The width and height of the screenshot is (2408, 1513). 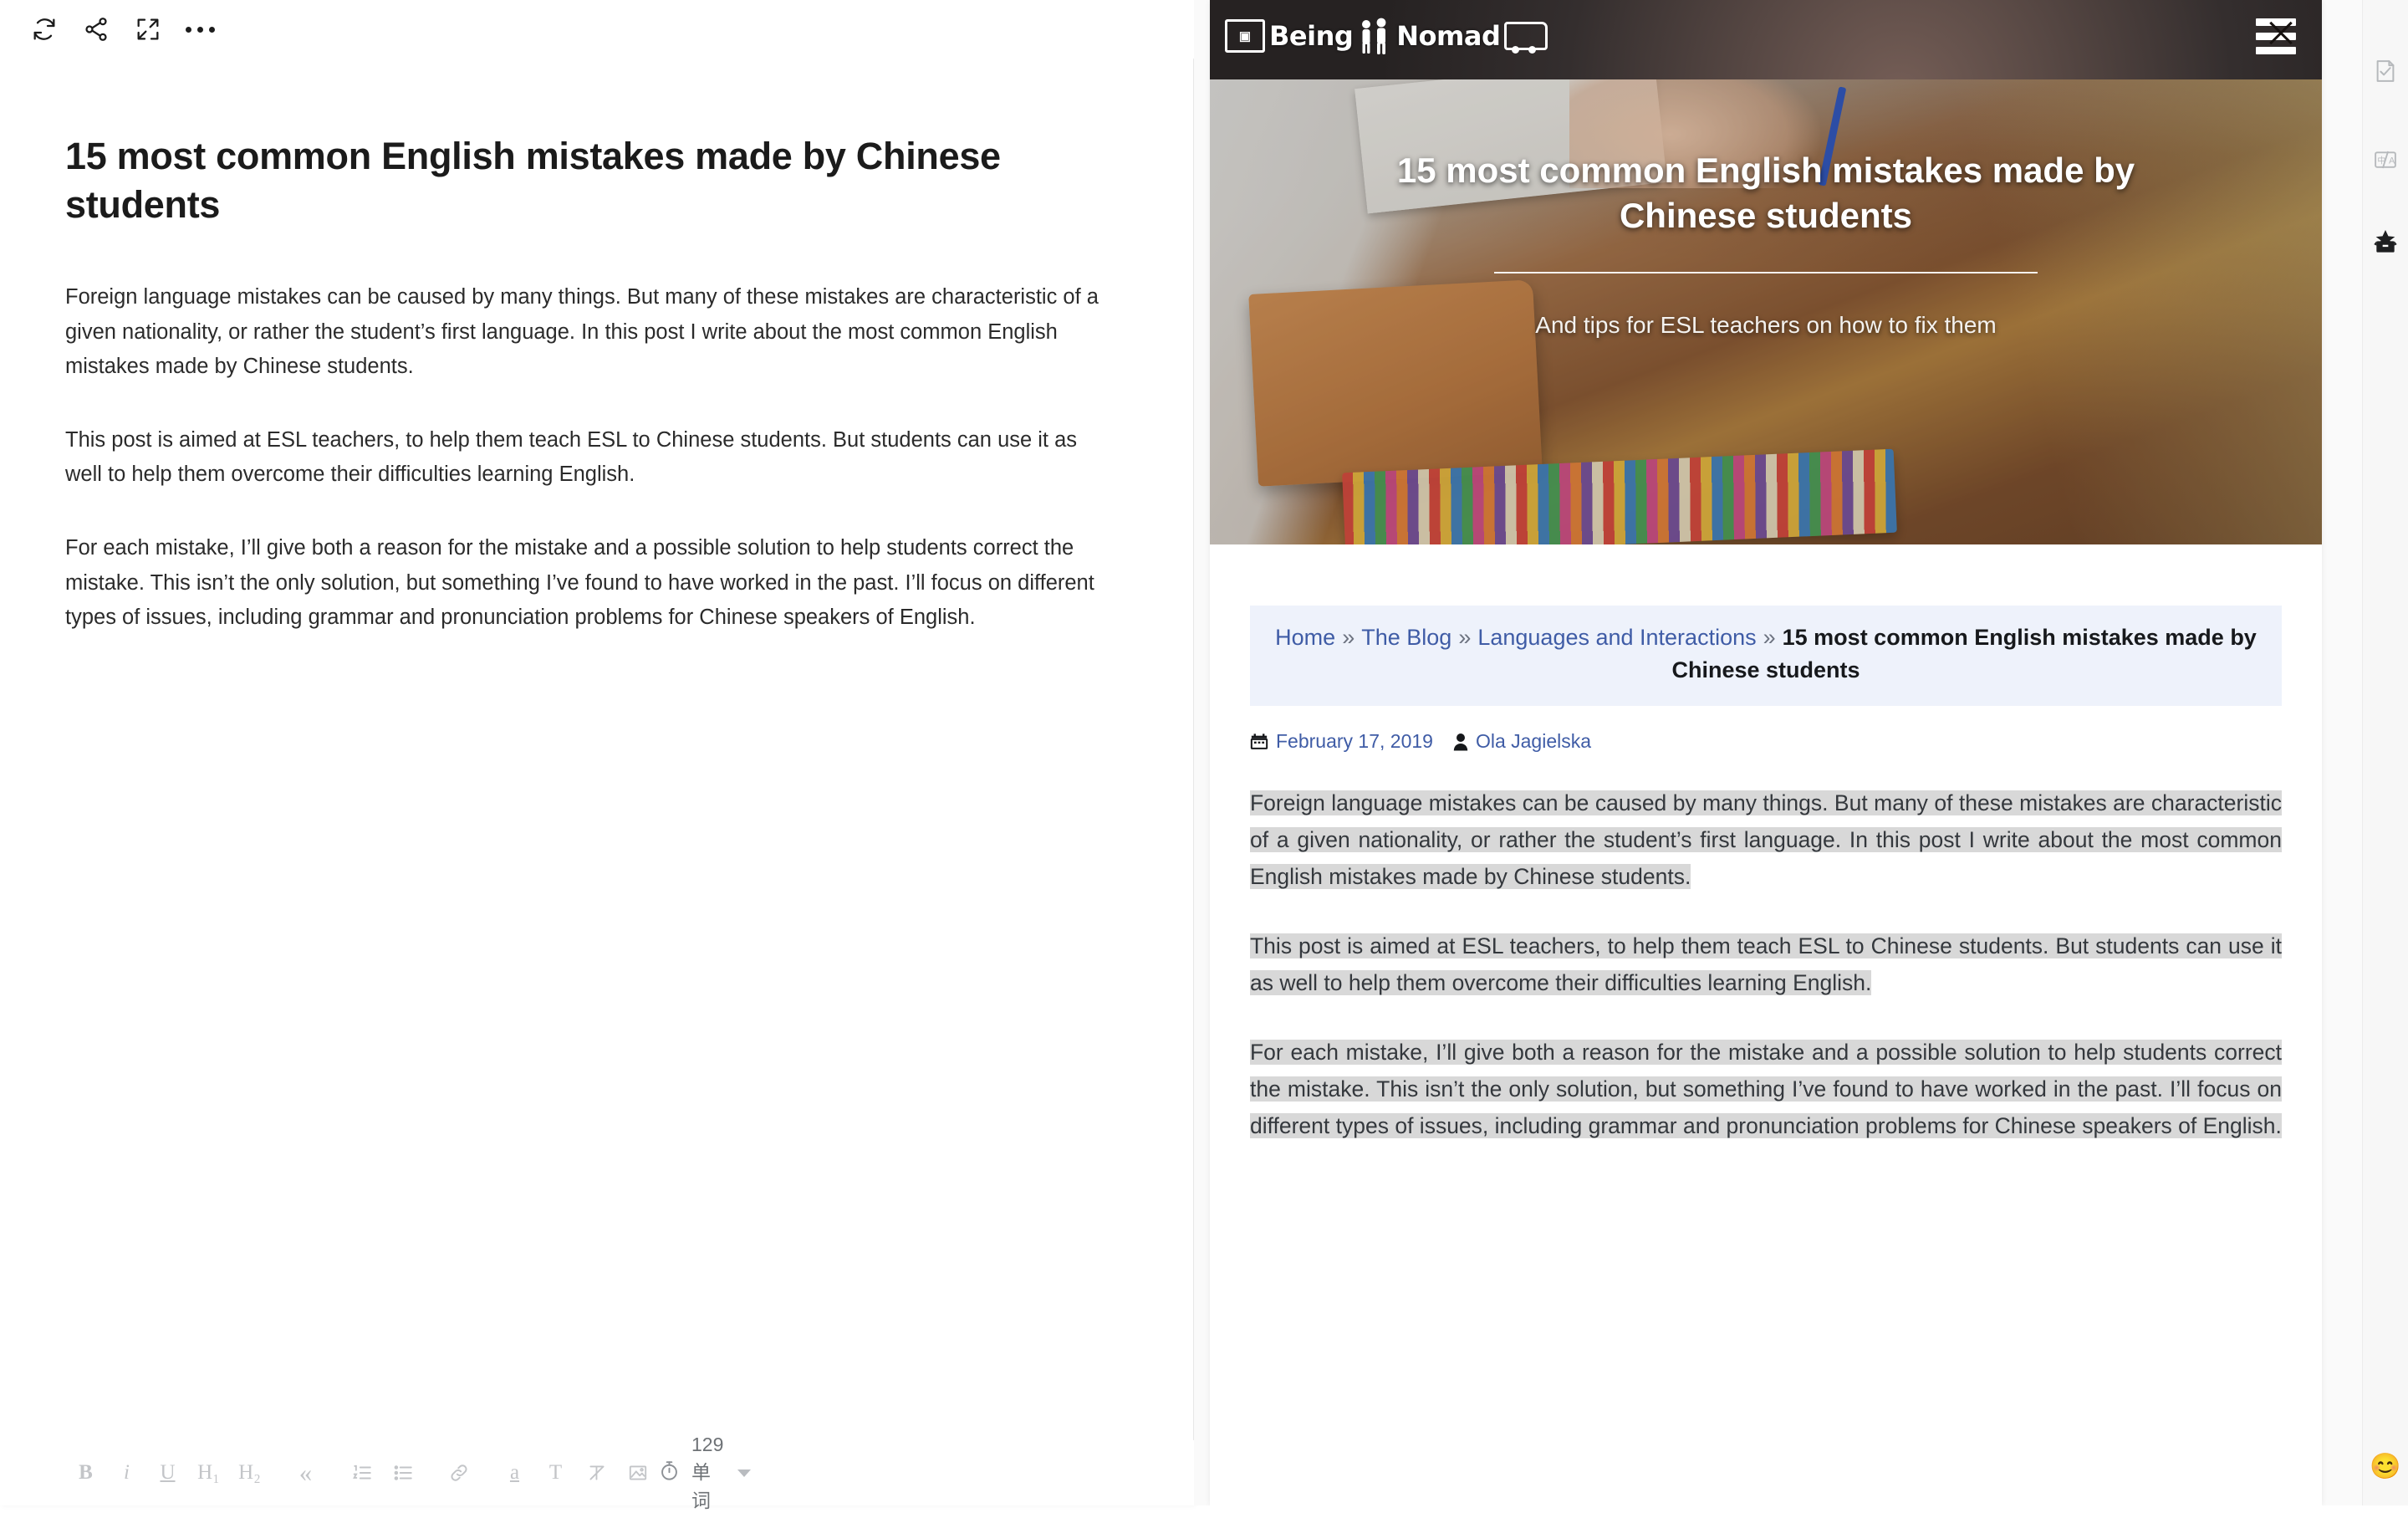 I want to click on proofread-icon, so click(x=2386, y=71).